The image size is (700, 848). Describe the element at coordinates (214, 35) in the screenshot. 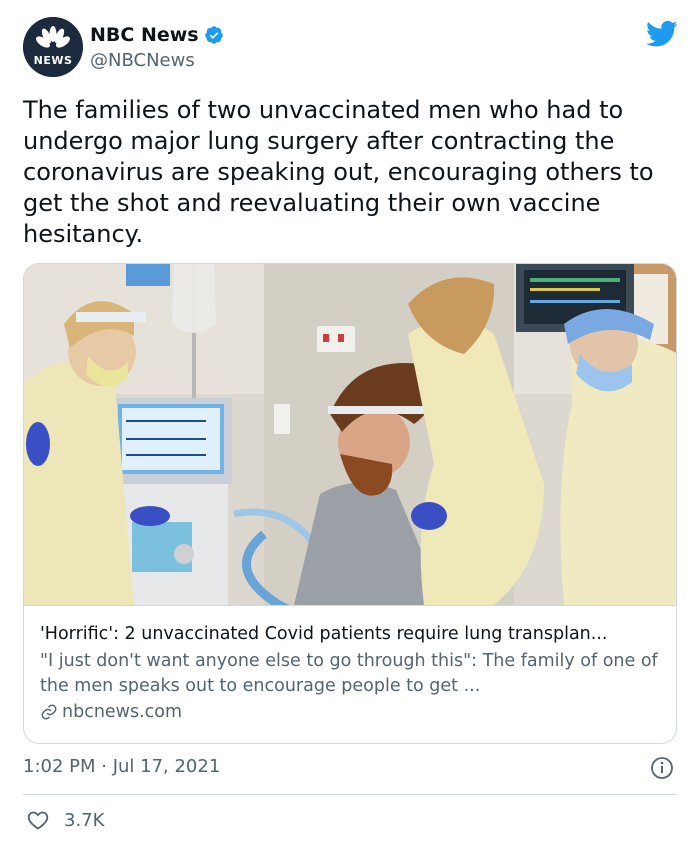

I see `verified-badge-icon` at that location.